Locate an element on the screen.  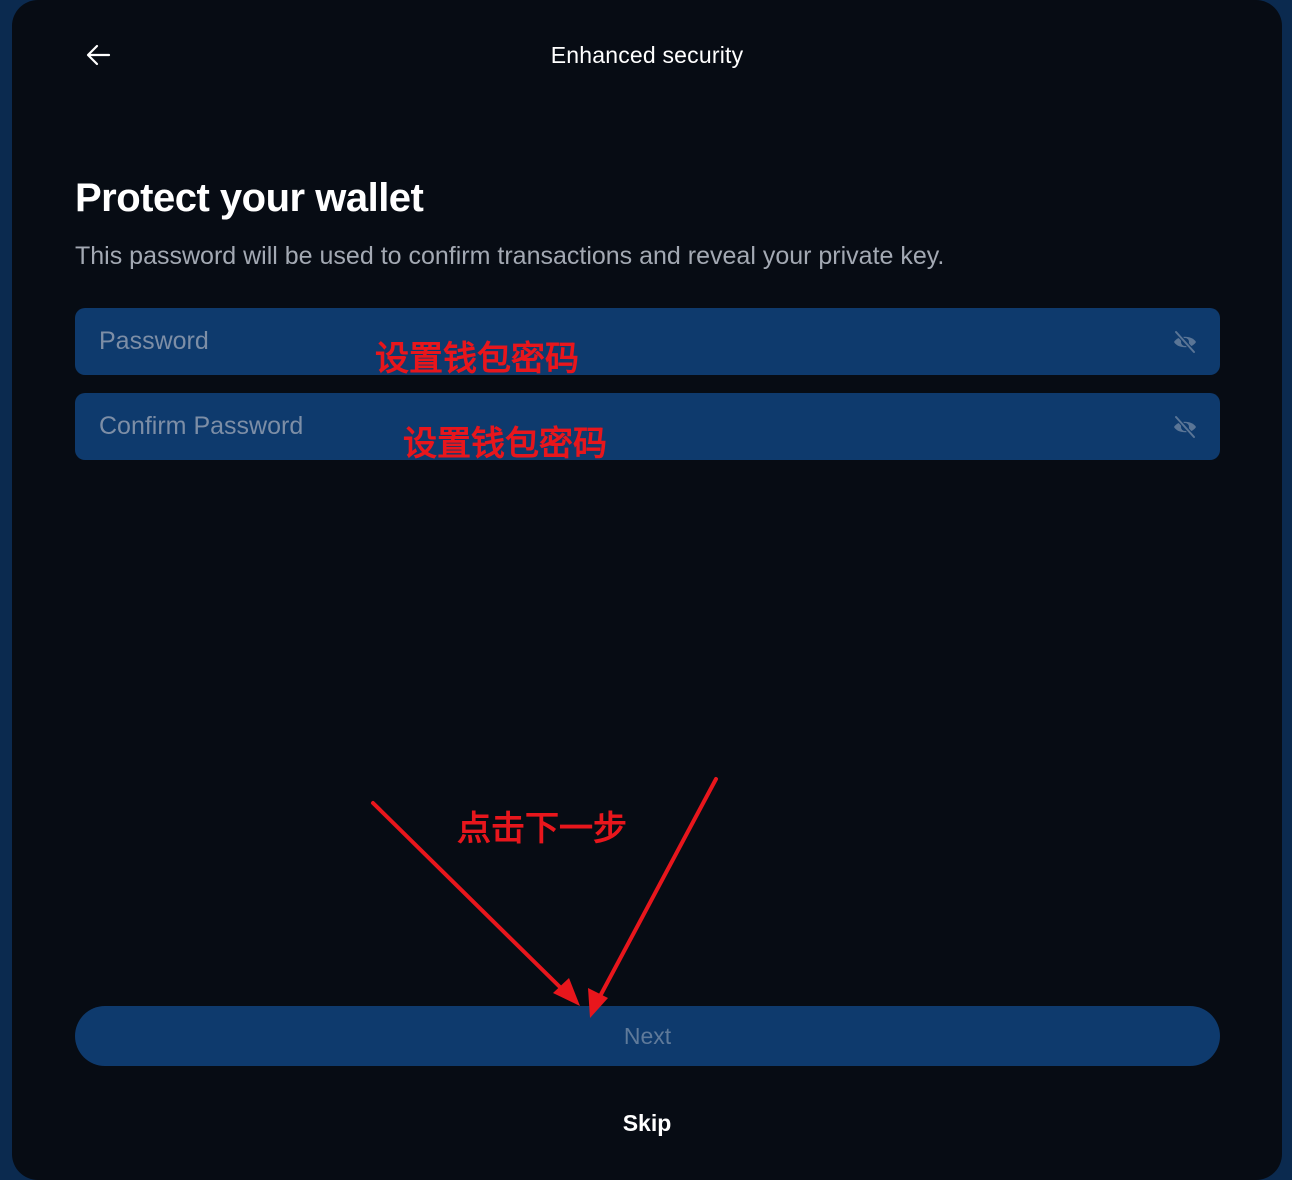
header-title: Enhanced security is located at coordinates (647, 55).